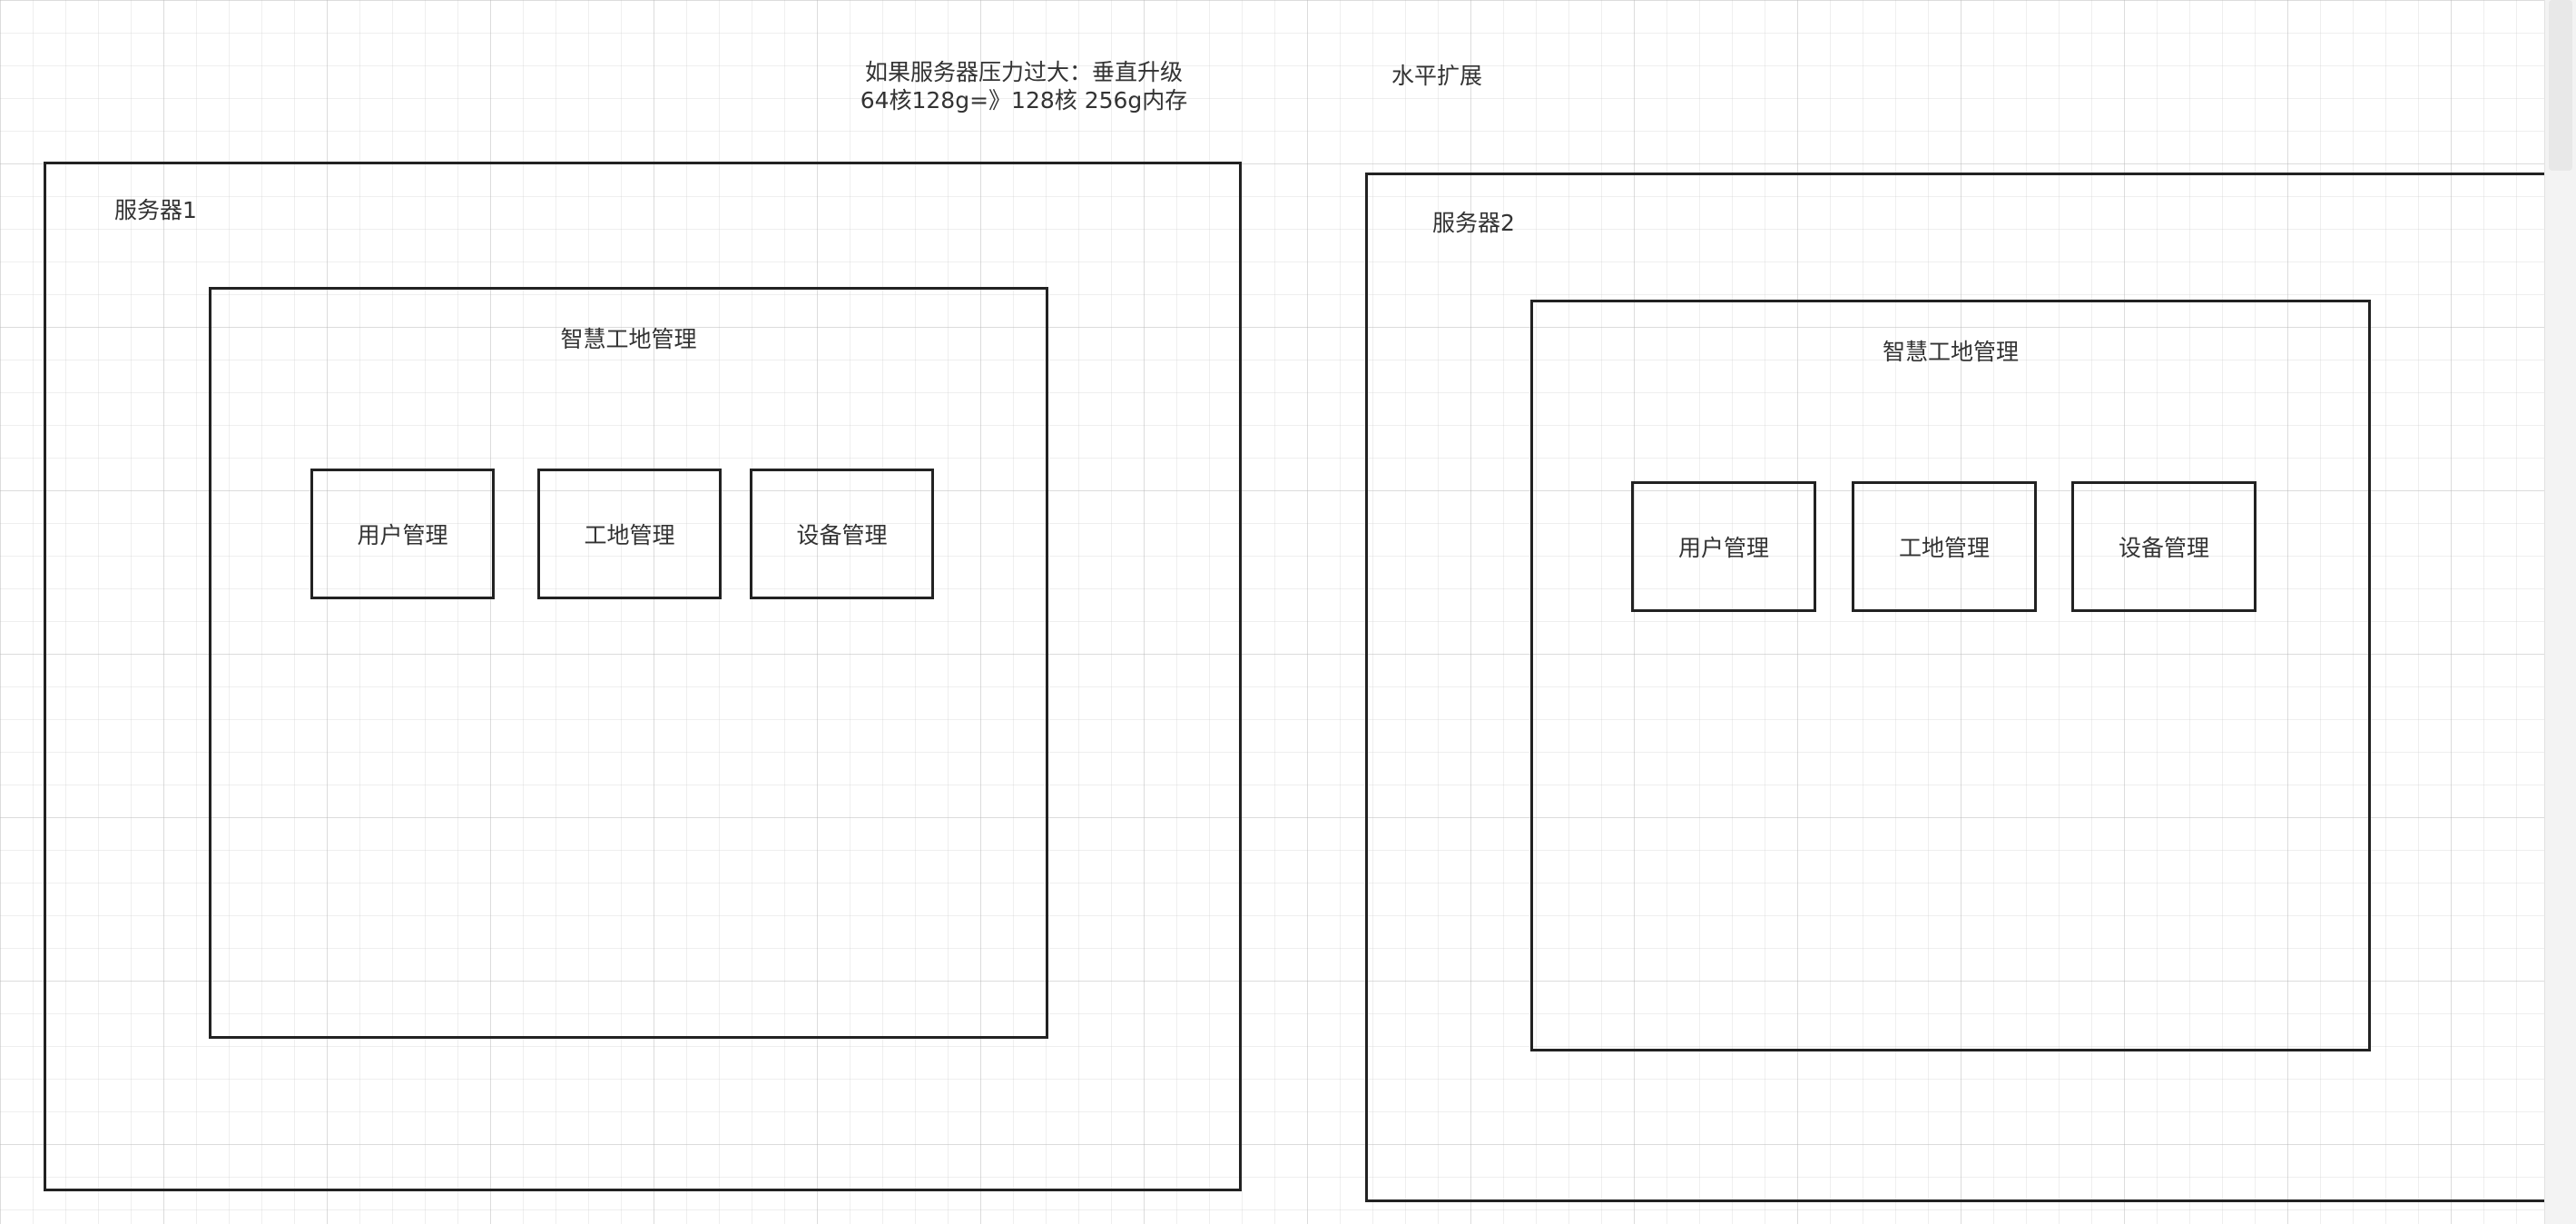 The height and width of the screenshot is (1224, 2576). What do you see at coordinates (155, 210) in the screenshot?
I see `server-1-label: 服务器1` at bounding box center [155, 210].